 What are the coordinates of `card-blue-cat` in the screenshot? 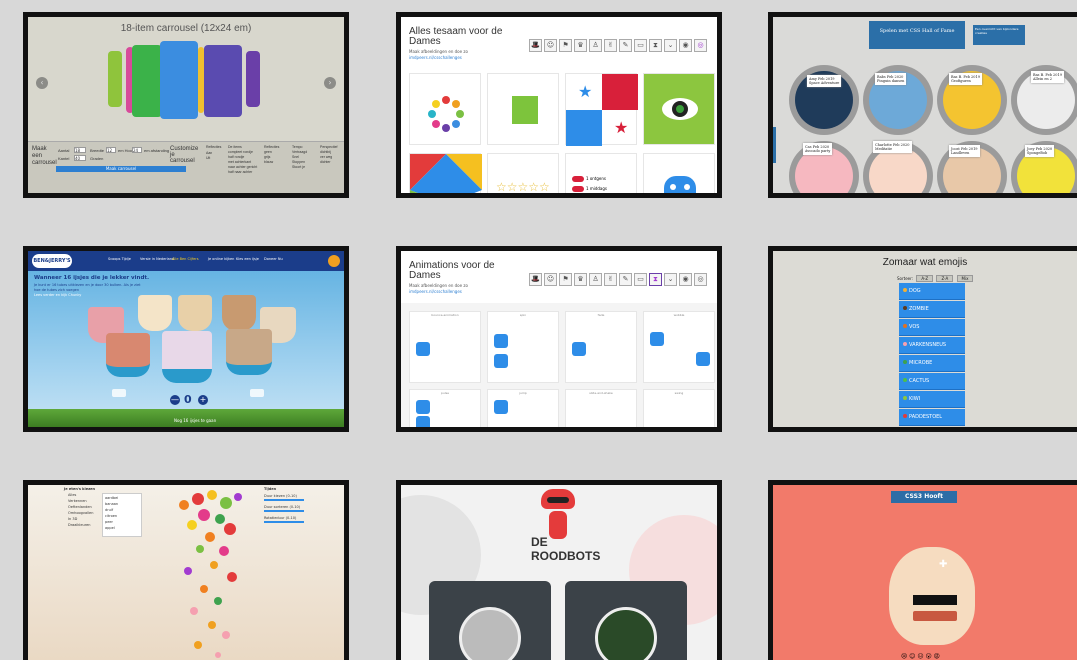 It's located at (679, 173).